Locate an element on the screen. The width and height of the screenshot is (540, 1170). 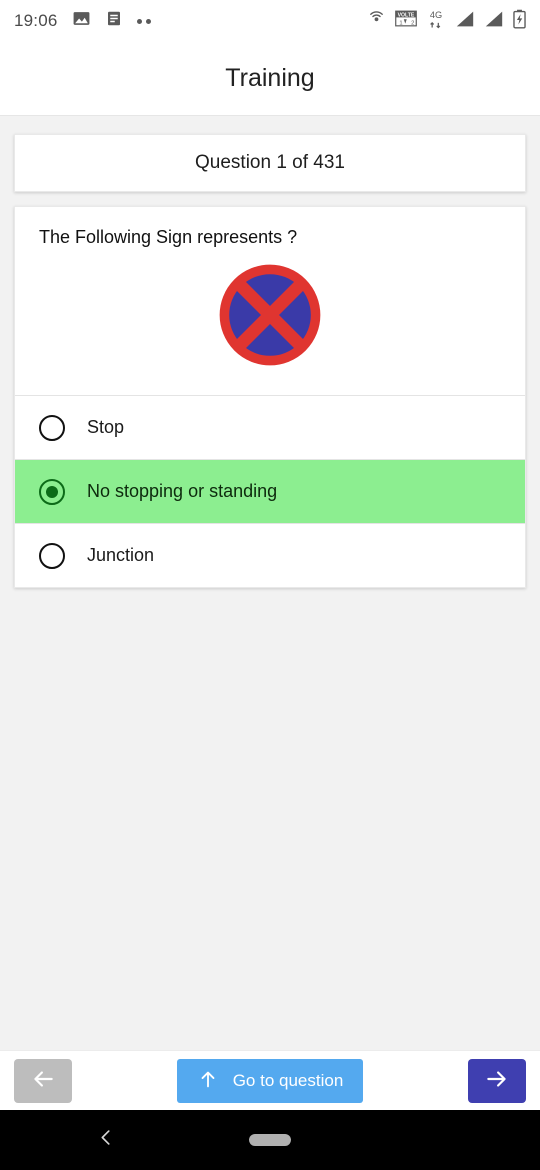
go-to-question-button: Go to question is located at coordinates (270, 1080).